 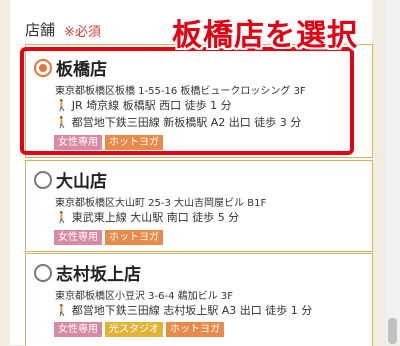 What do you see at coordinates (393, 172) in the screenshot?
I see `scrollbar-track` at bounding box center [393, 172].